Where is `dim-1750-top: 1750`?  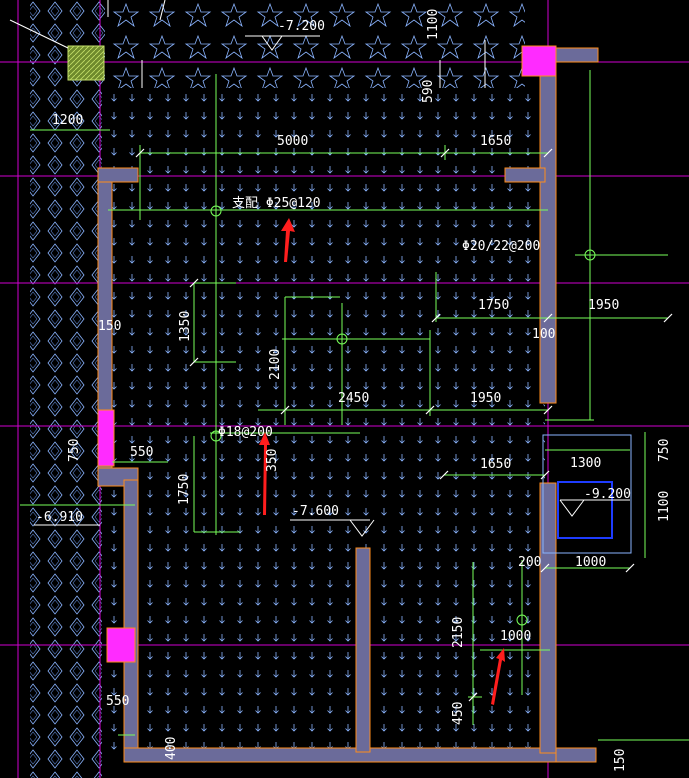 dim-1750-top: 1750 is located at coordinates (493, 305).